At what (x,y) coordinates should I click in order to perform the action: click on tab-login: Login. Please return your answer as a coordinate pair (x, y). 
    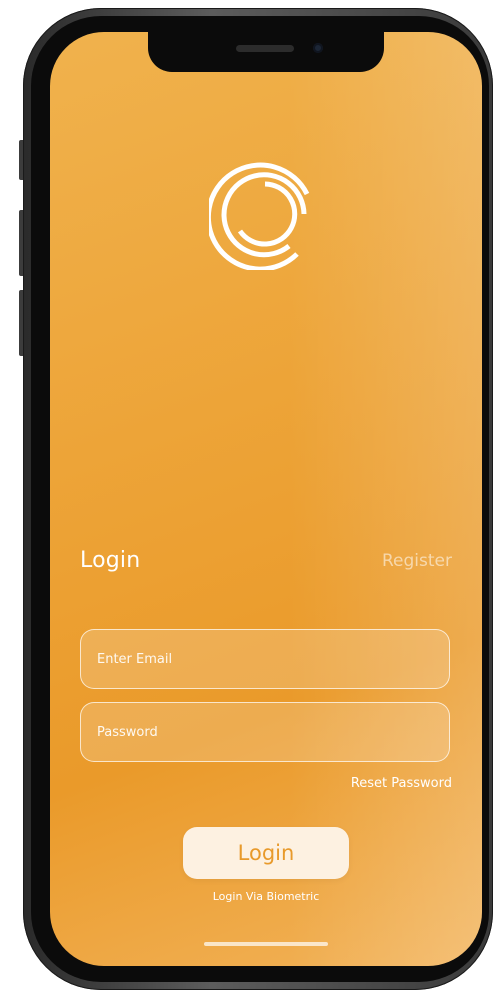
    Looking at the image, I should click on (110, 560).